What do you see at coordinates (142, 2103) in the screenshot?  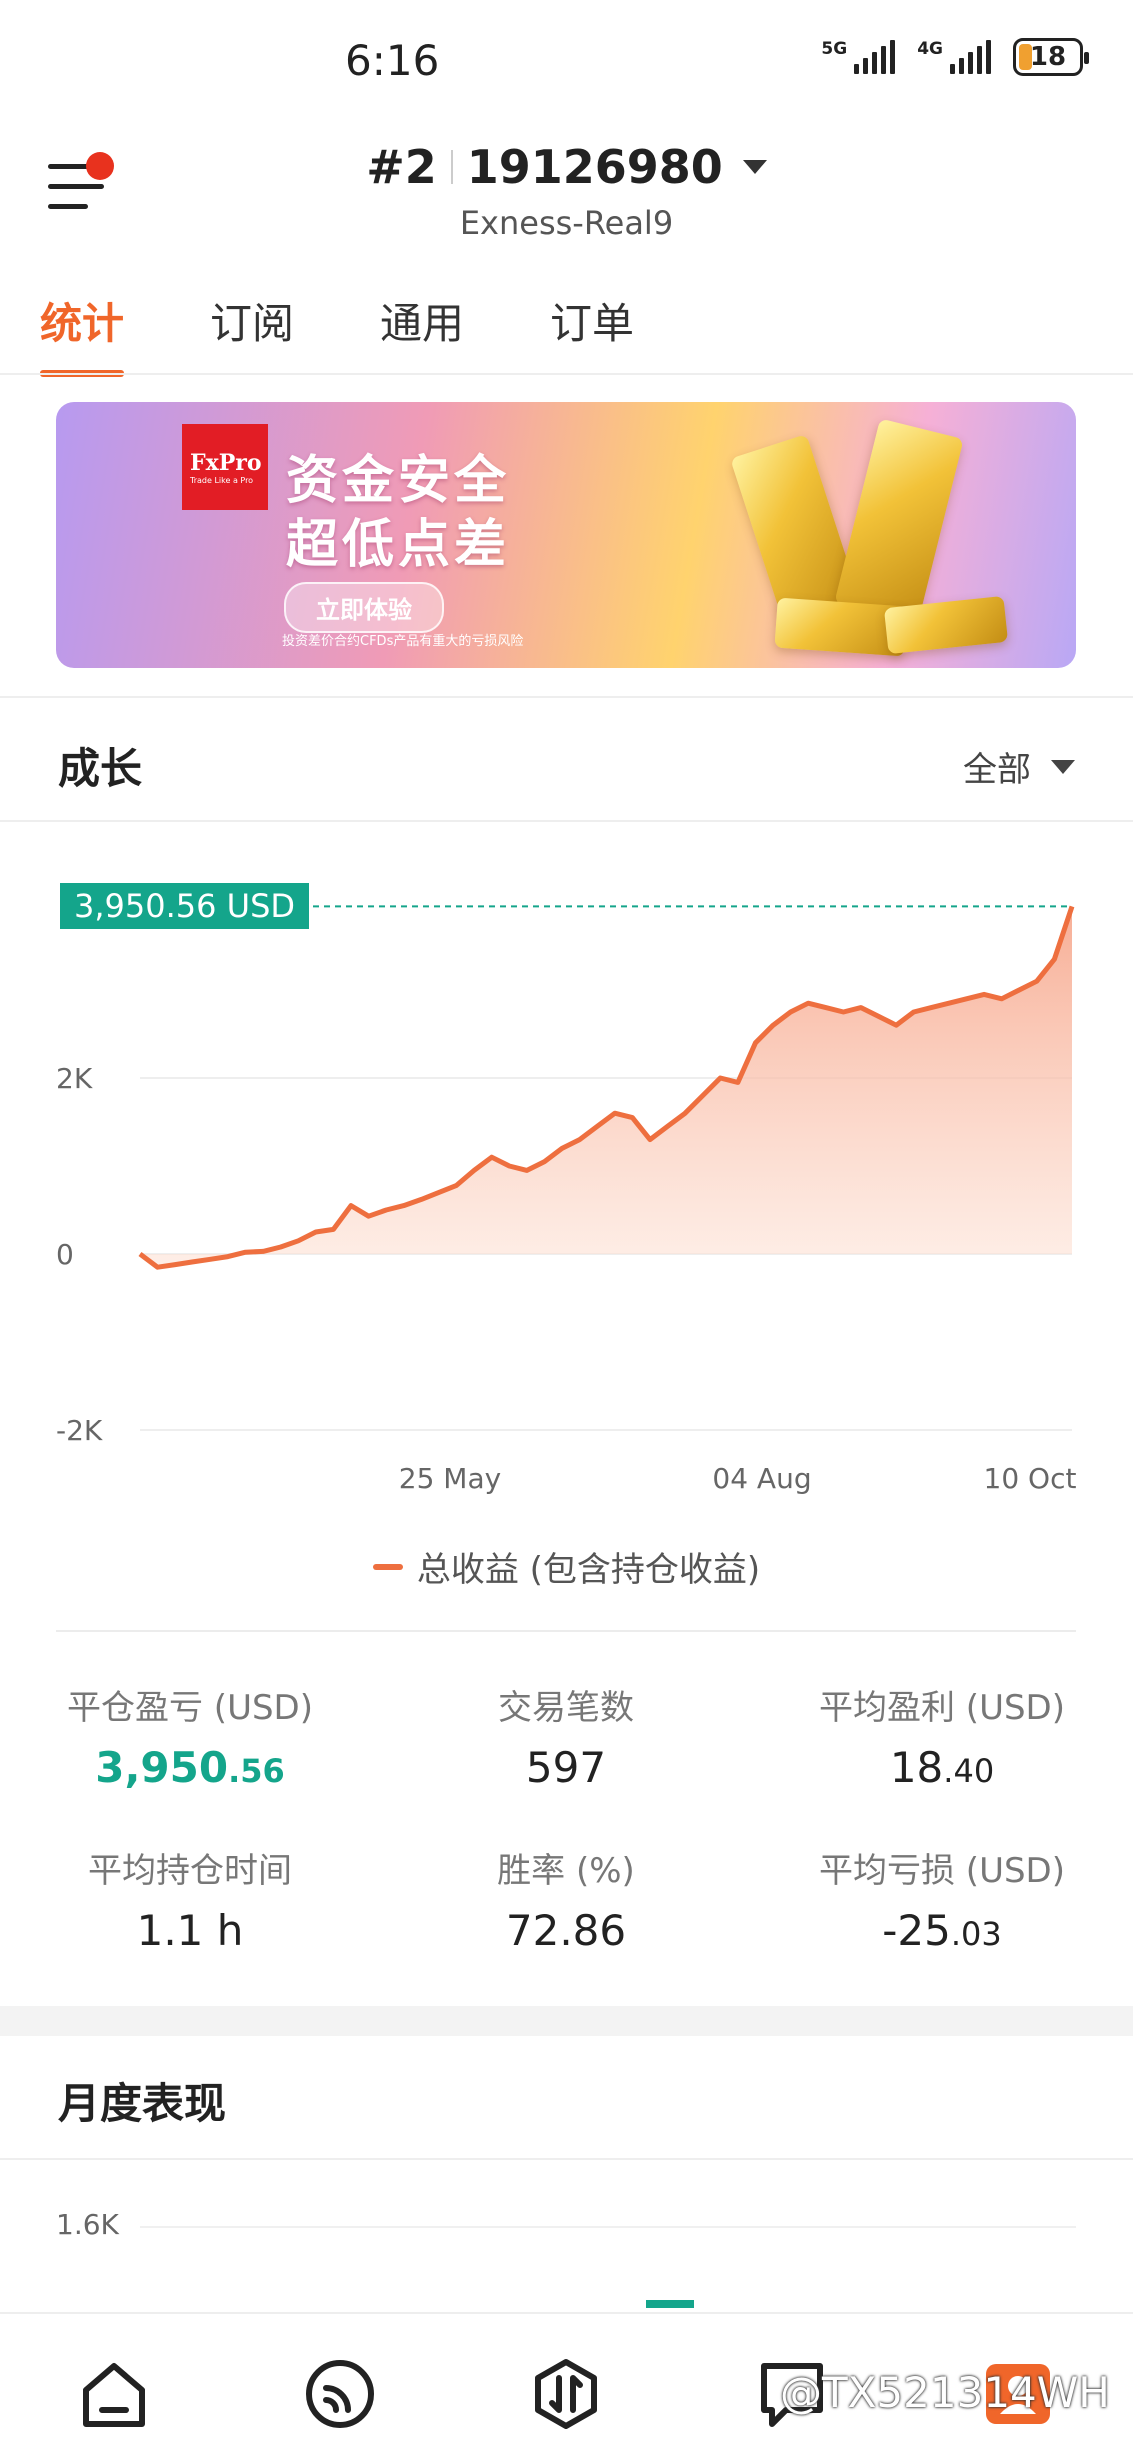 I see `monthly-performance-title: 月度表现` at bounding box center [142, 2103].